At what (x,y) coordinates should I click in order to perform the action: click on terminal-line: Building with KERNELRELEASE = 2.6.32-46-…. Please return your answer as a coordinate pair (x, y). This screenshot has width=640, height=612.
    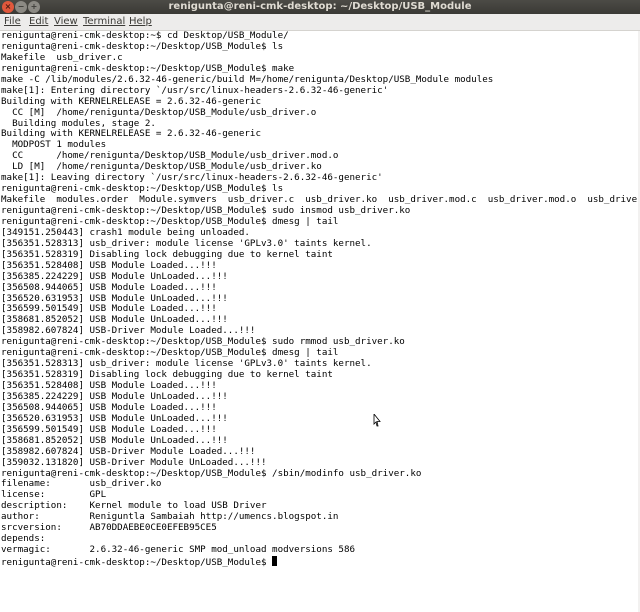
    Looking at the image, I should click on (131, 101).